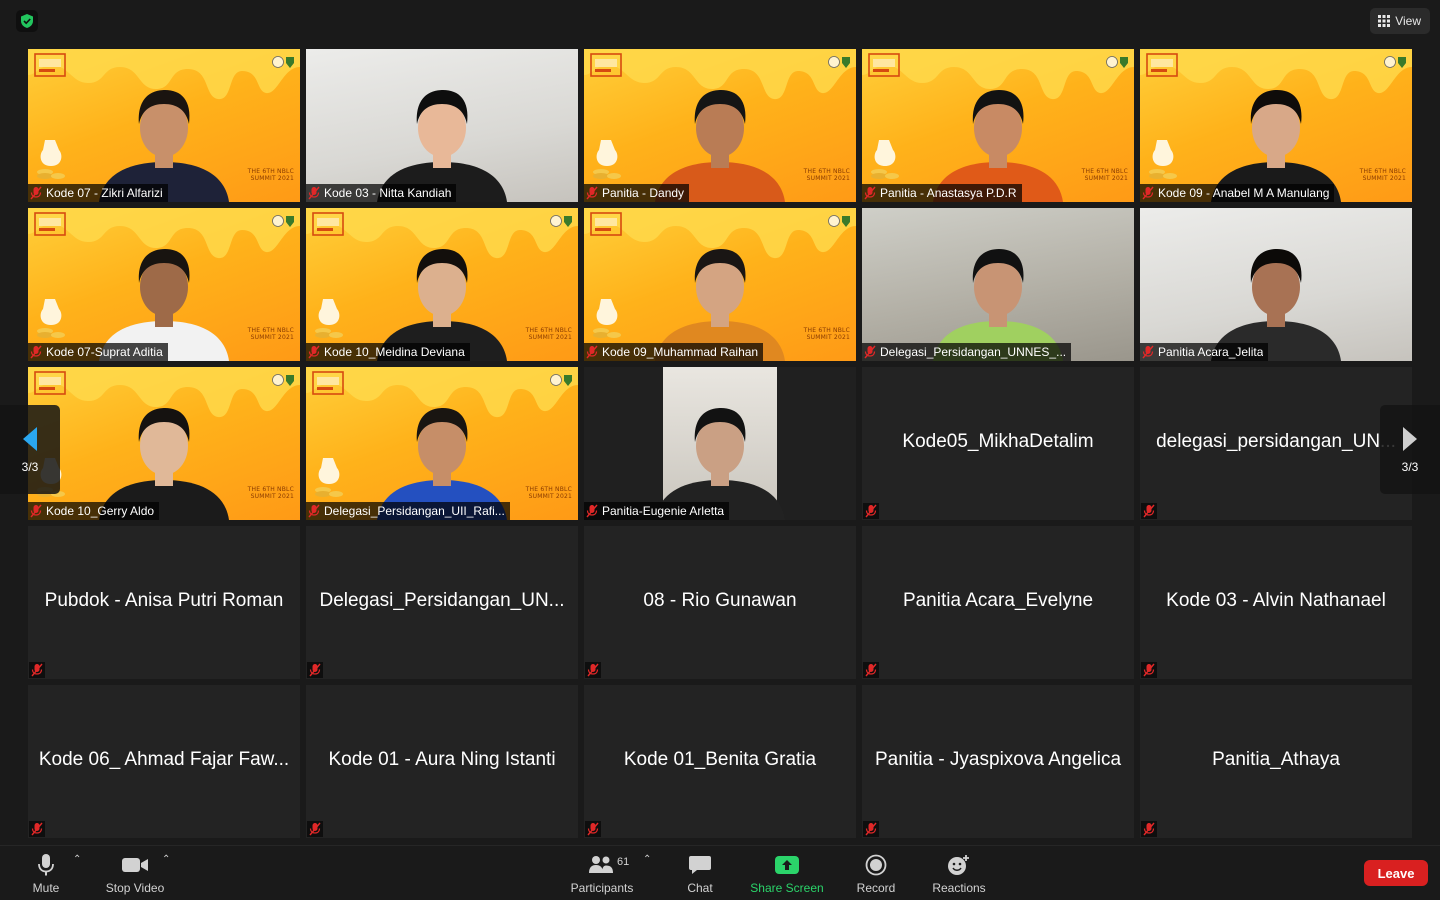 The width and height of the screenshot is (1440, 900). Describe the element at coordinates (442, 125) in the screenshot. I see `participant-video-tile: Kode 03 - Nitta Kandiah` at that location.